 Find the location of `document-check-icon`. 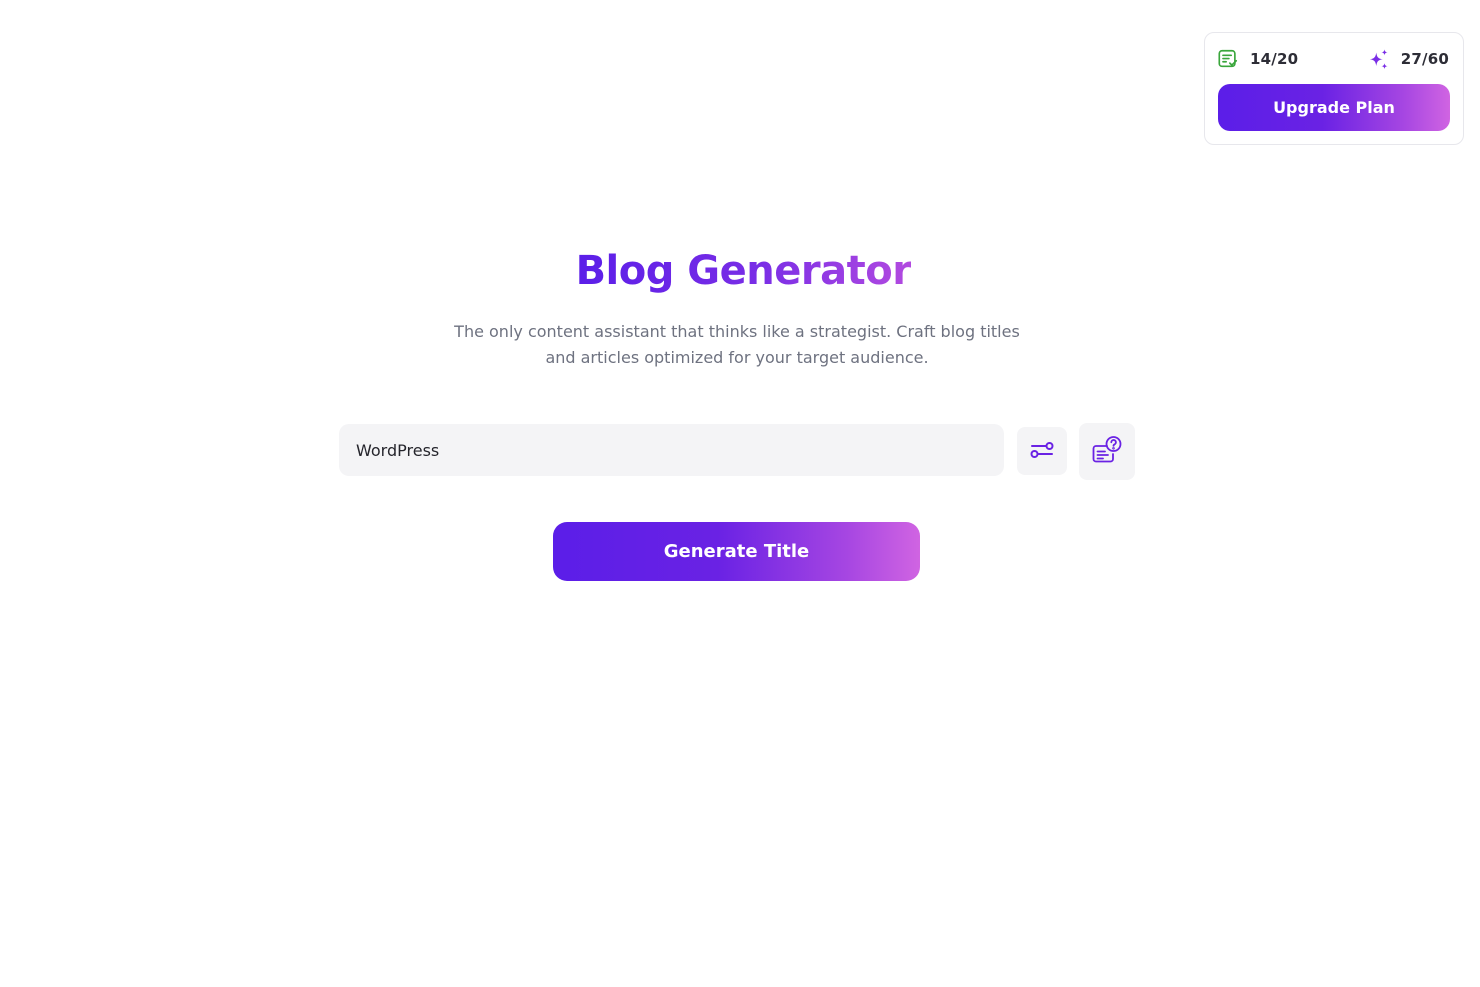

document-check-icon is located at coordinates (1228, 59).